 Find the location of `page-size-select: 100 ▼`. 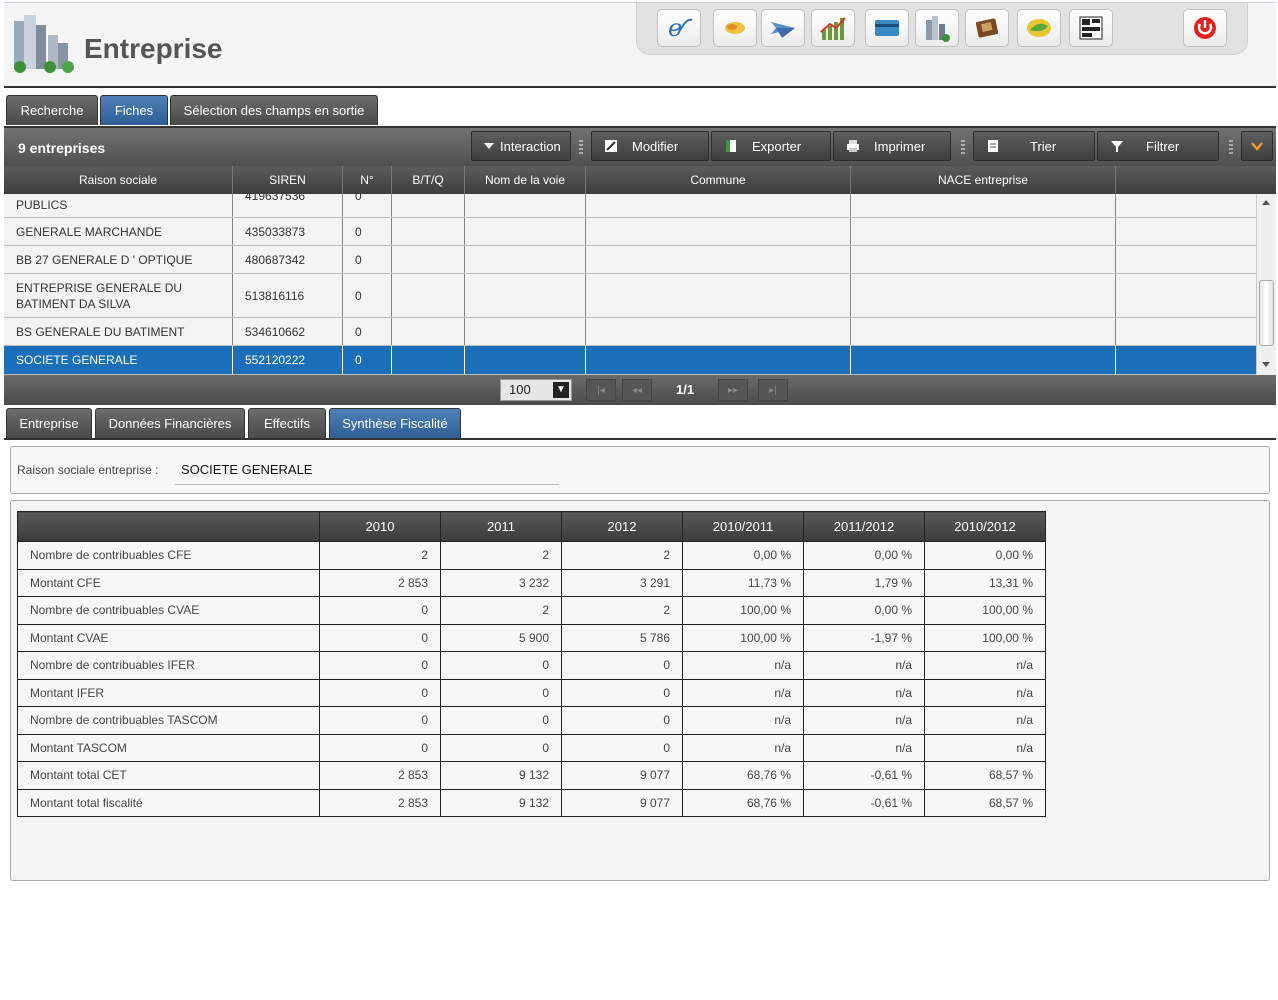

page-size-select: 100 ▼ is located at coordinates (536, 390).